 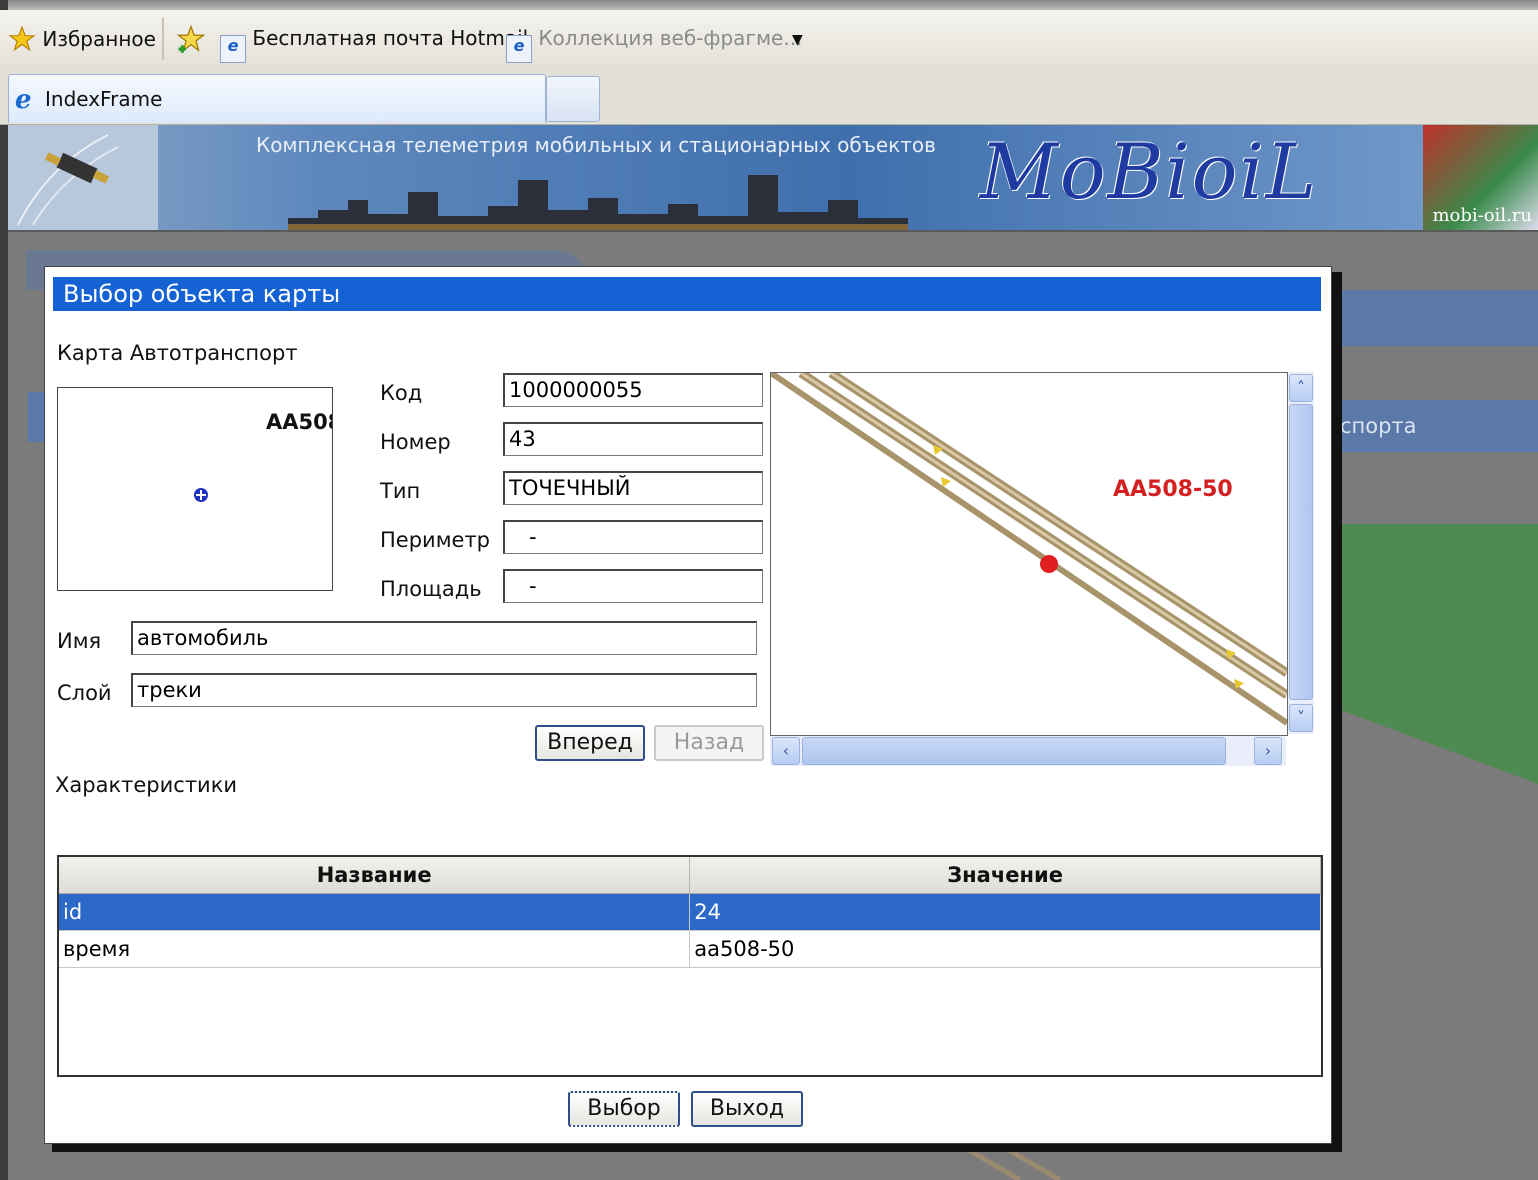 What do you see at coordinates (633, 439) in the screenshot?
I see `number-field: 43` at bounding box center [633, 439].